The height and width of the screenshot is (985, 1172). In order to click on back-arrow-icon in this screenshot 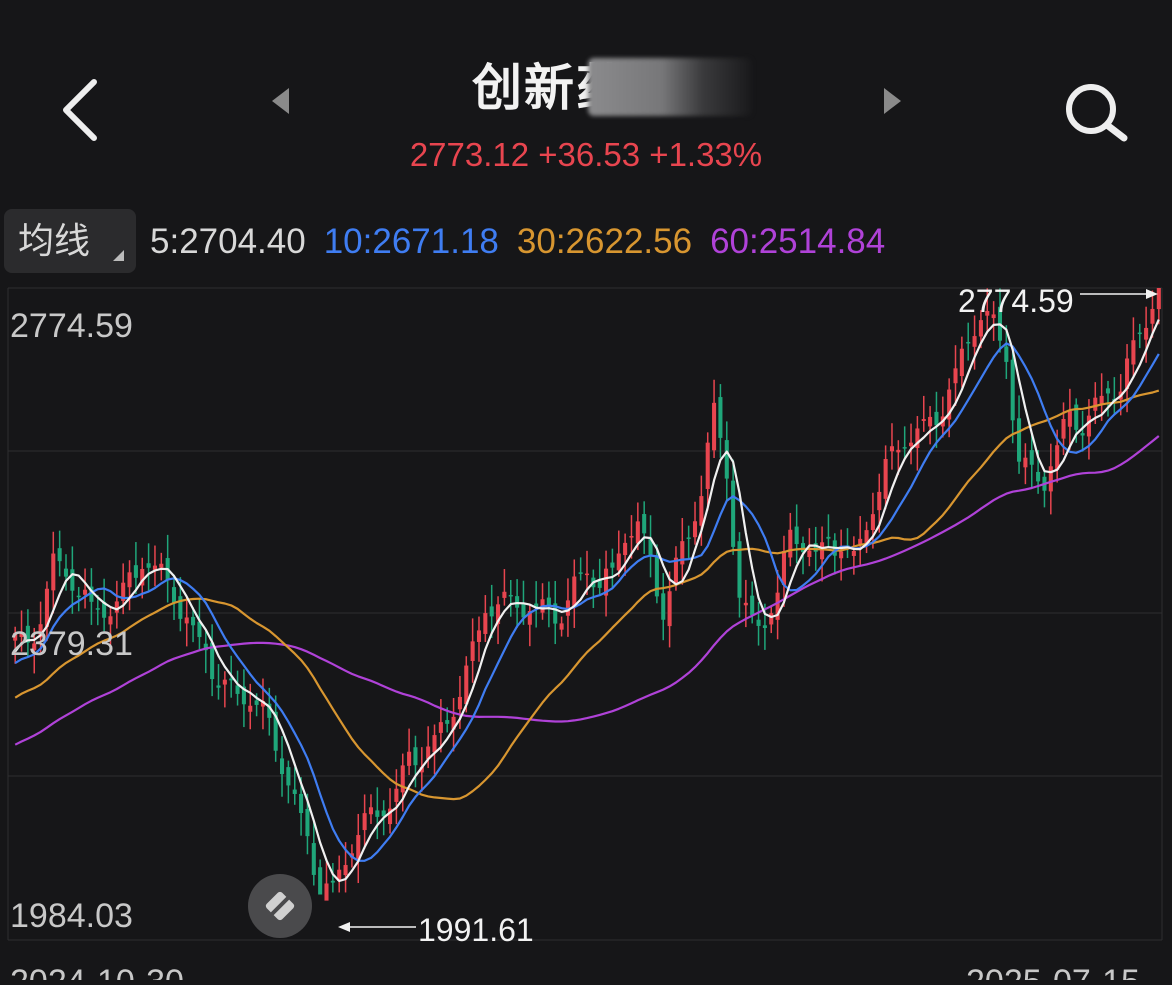, I will do `click(80, 110)`.